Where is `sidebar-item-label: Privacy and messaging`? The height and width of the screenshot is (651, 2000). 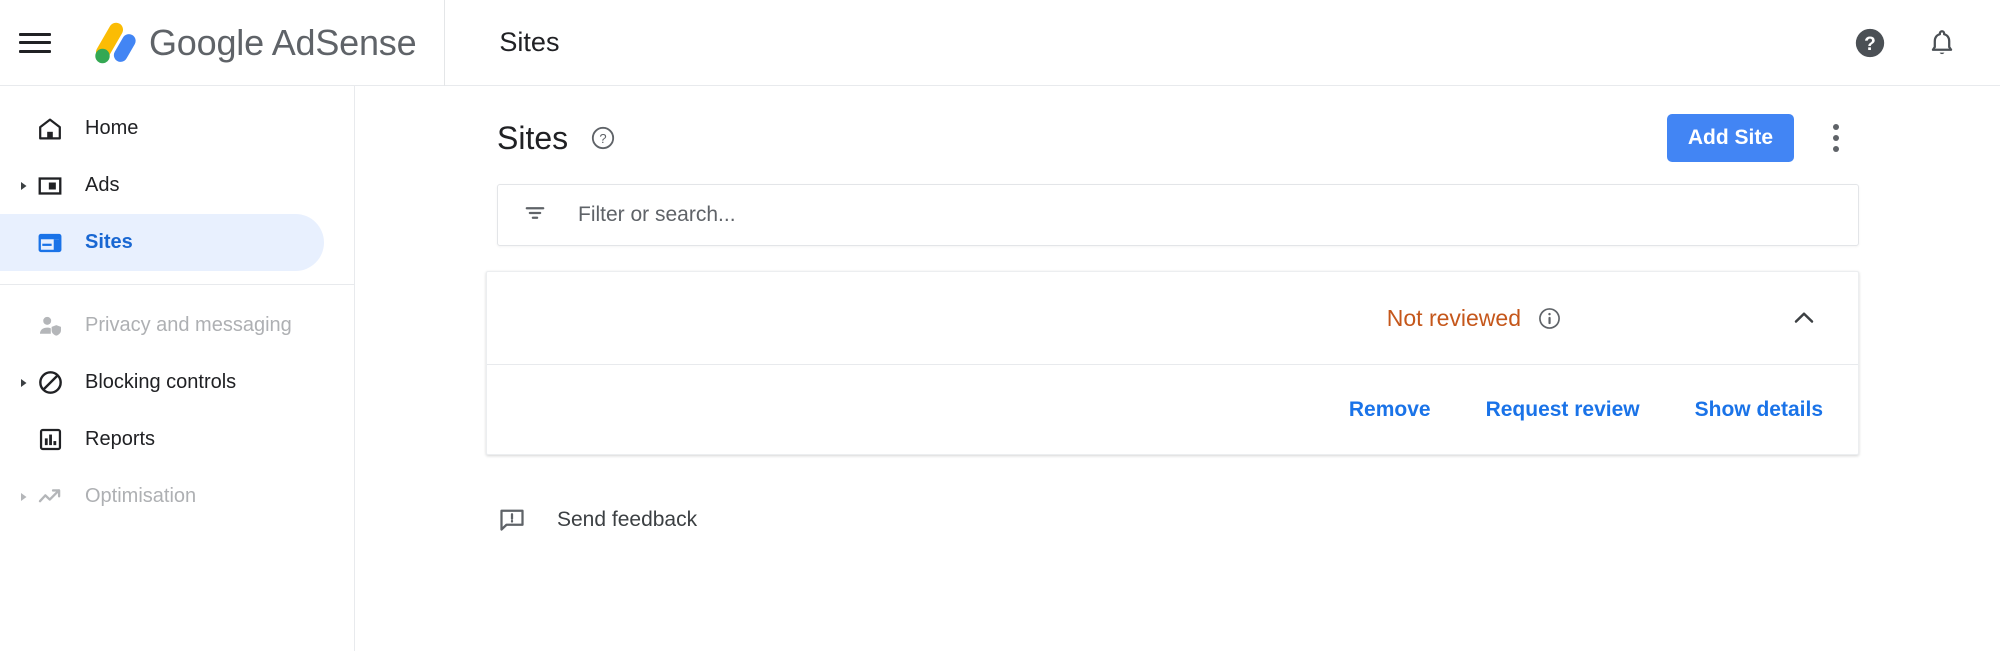 sidebar-item-label: Privacy and messaging is located at coordinates (188, 325).